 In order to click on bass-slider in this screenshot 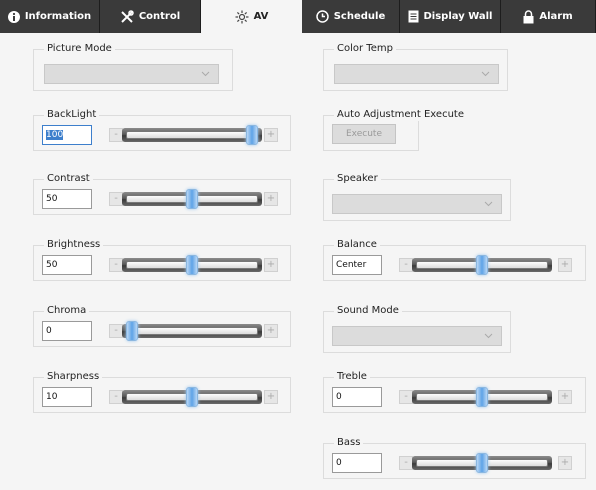, I will do `click(482, 463)`.